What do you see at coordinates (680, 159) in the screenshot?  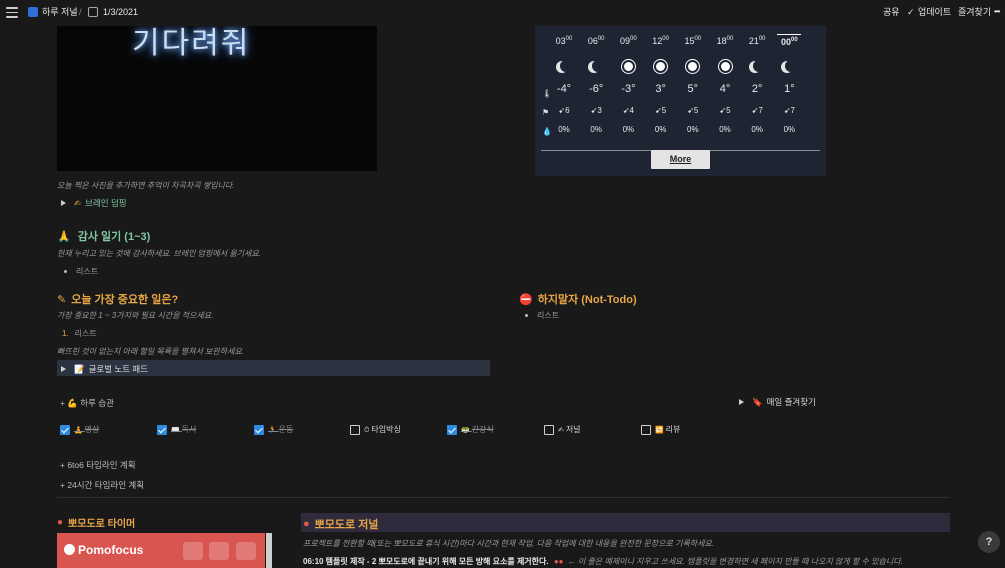 I see `weather-more-button: More` at bounding box center [680, 159].